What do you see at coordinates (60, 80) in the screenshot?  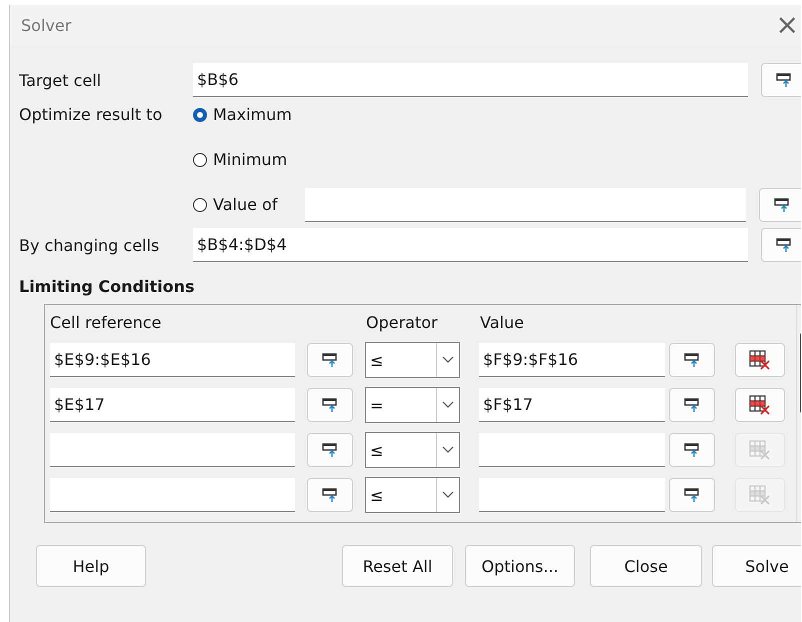 I see `field-label: Target cell` at bounding box center [60, 80].